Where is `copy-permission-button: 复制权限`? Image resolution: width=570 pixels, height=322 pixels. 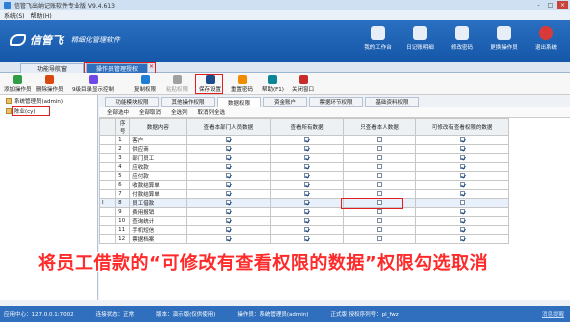
copy-permission-button: 复制权限 is located at coordinates (145, 84).